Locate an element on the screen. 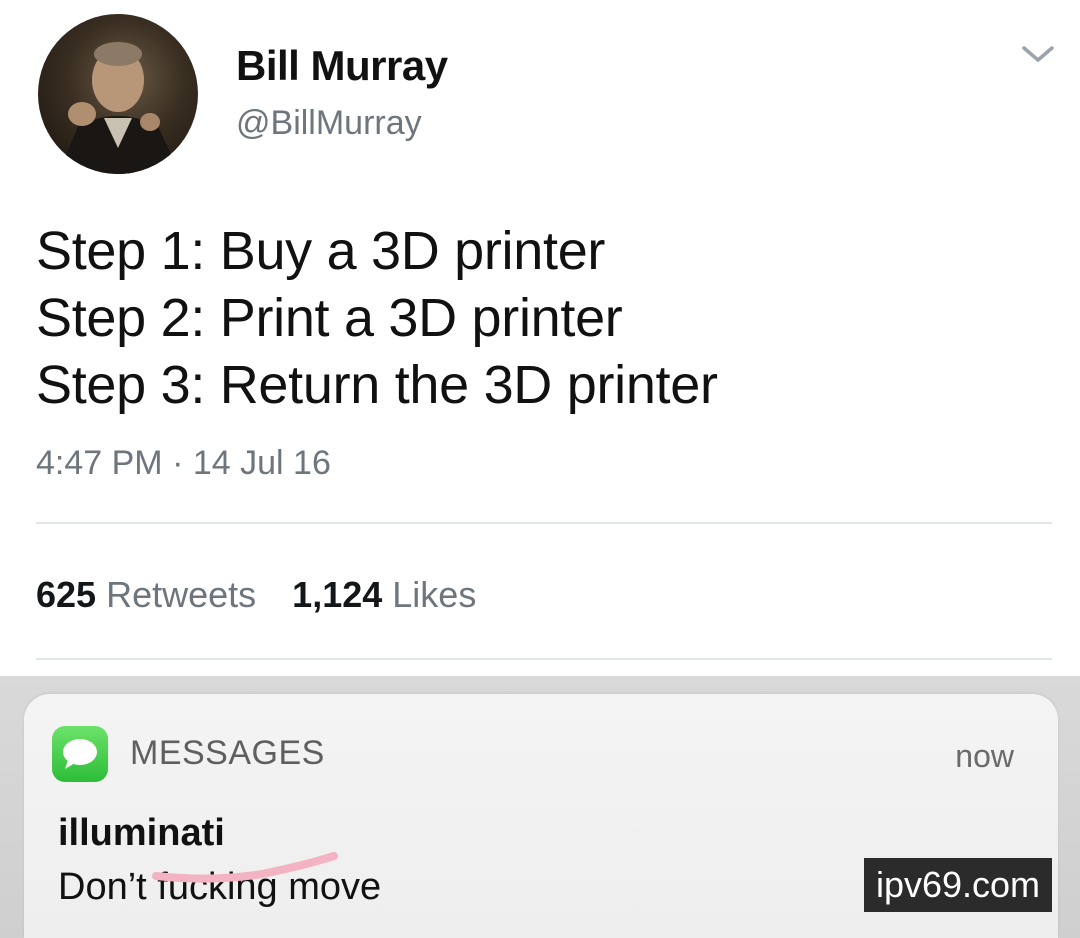  tweet-time: 4:47 PM is located at coordinates (99, 463).